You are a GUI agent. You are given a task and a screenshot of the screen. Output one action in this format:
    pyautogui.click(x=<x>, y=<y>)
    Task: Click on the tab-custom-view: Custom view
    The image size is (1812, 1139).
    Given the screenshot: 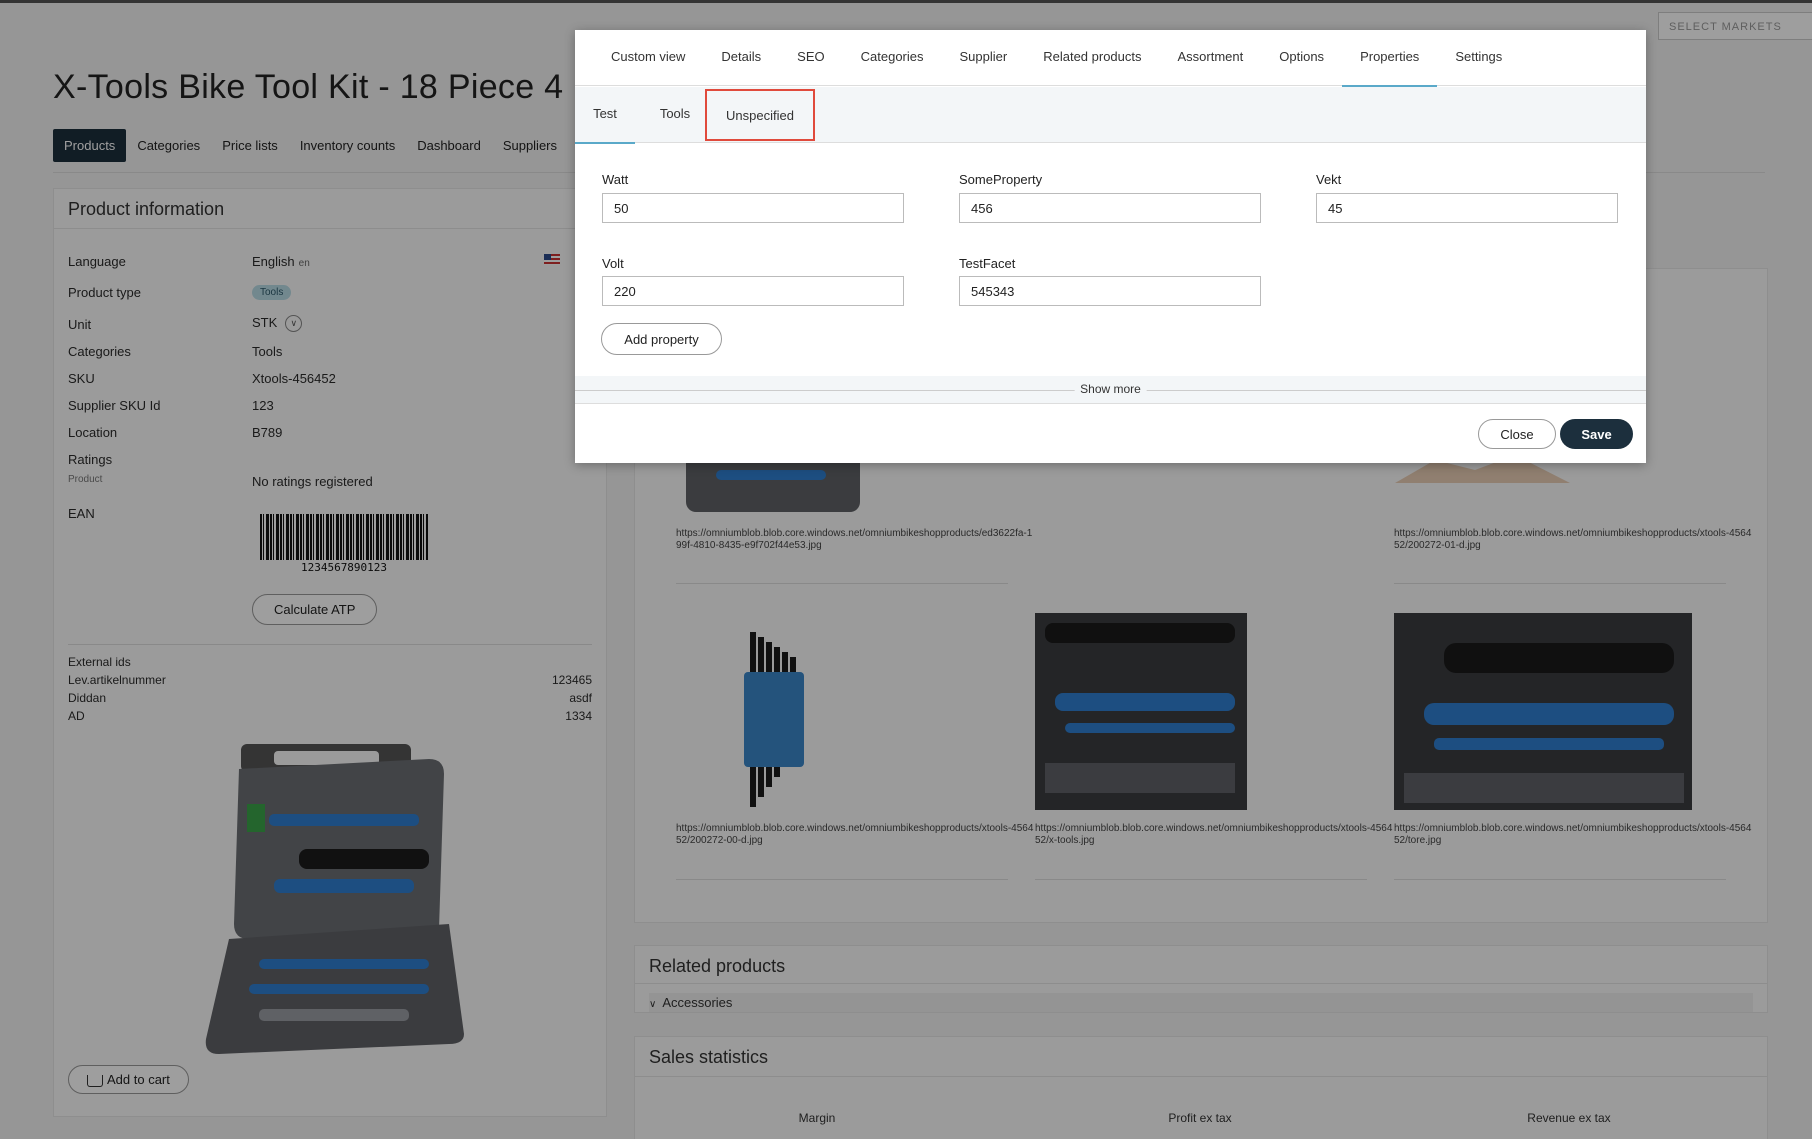 What is the action you would take?
    pyautogui.click(x=648, y=58)
    